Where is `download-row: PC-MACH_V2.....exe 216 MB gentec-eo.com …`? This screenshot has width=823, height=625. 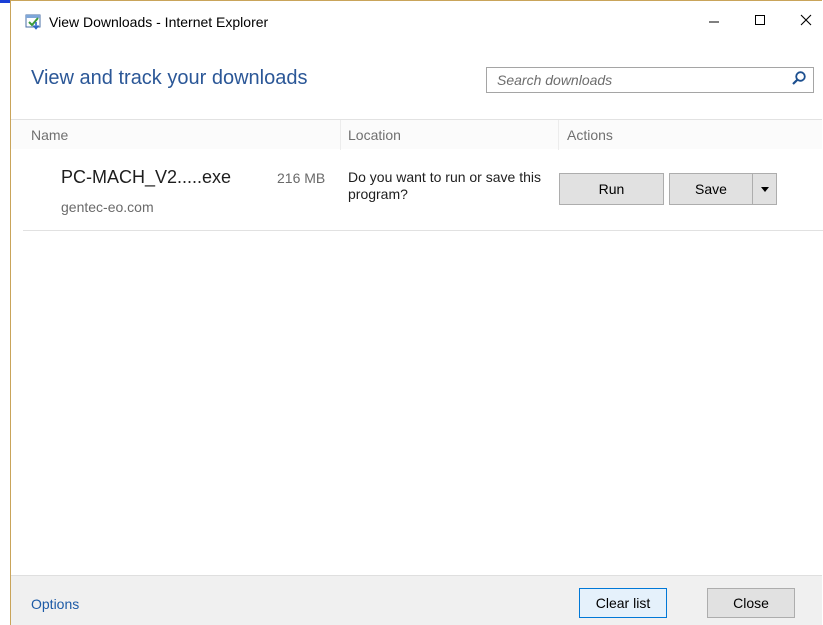
download-row: PC-MACH_V2.....exe 216 MB gentec-eo.com … is located at coordinates (423, 192).